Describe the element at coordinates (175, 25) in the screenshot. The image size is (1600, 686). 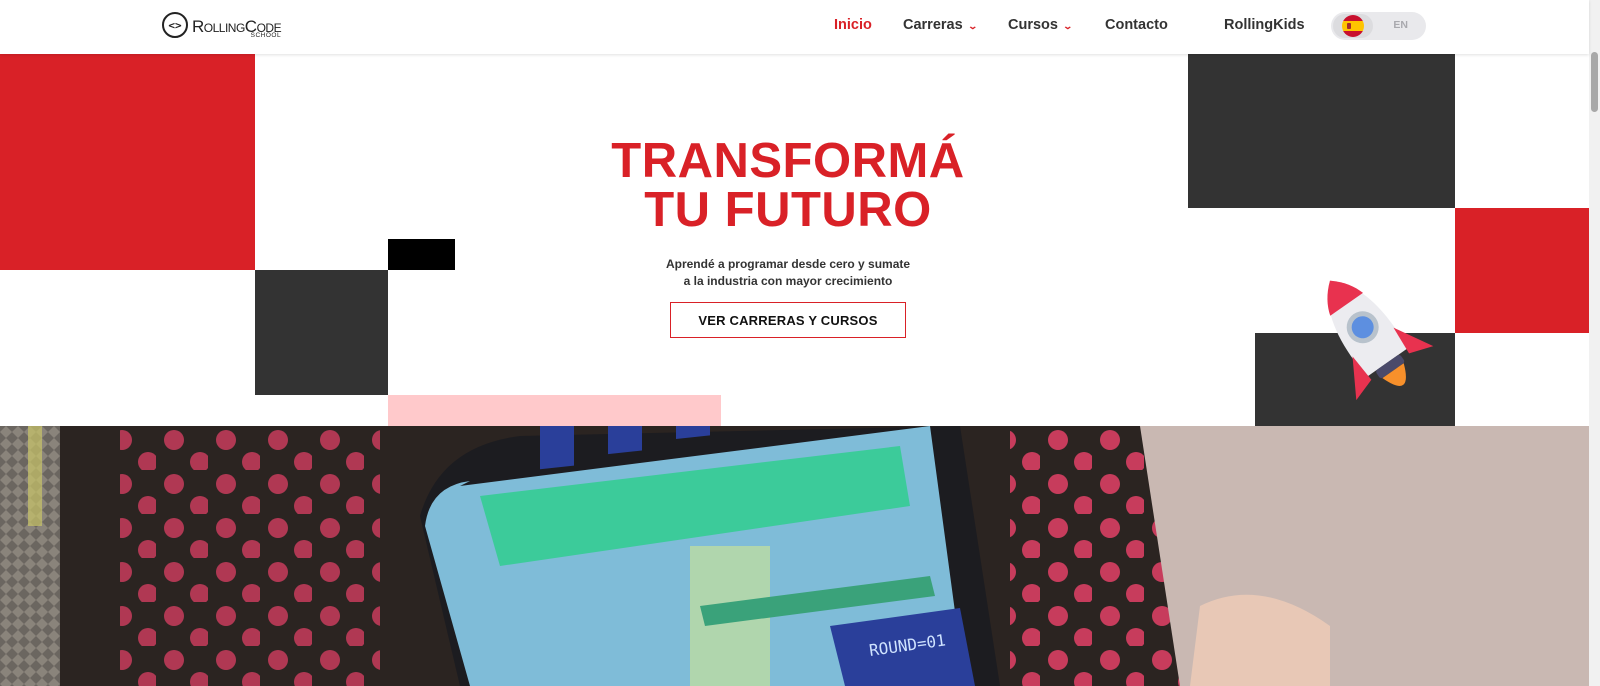
I see `code-brackets-icon: <>` at that location.